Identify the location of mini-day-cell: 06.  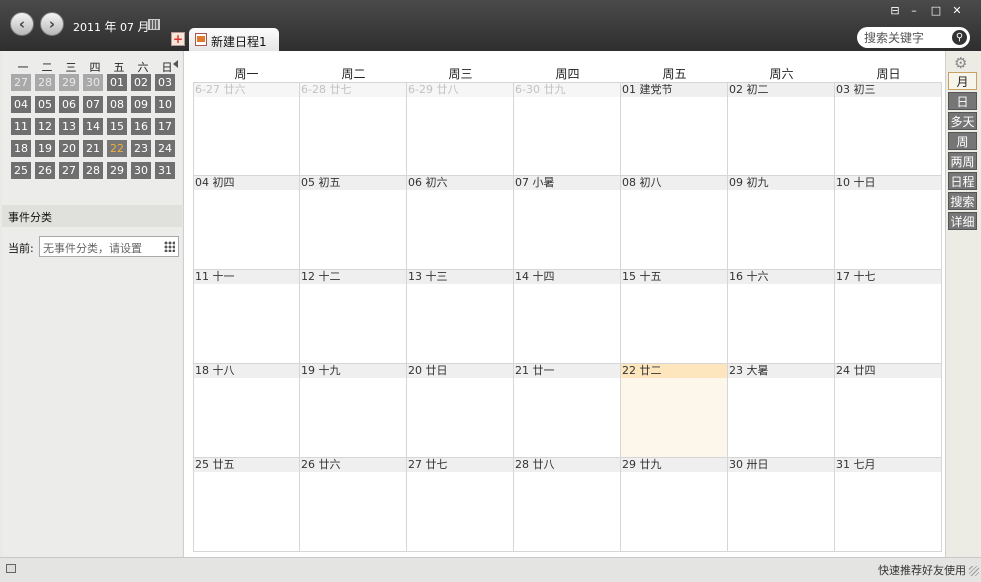
(69, 104).